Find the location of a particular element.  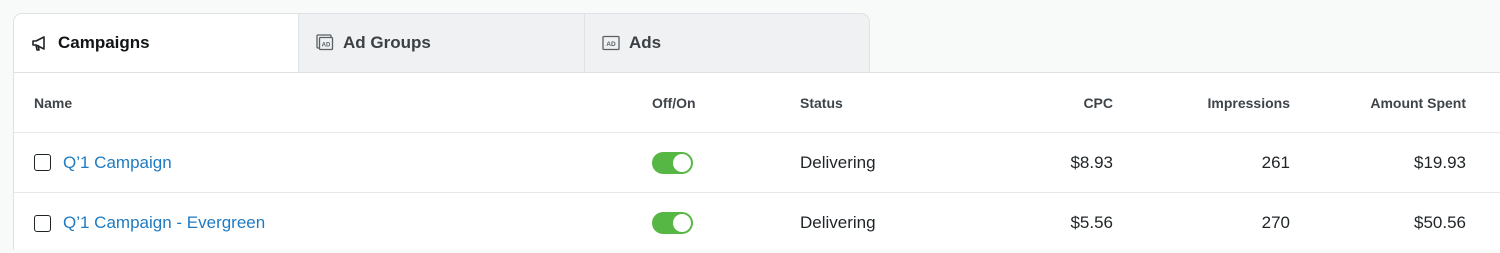

tab-label: Ads is located at coordinates (645, 42).